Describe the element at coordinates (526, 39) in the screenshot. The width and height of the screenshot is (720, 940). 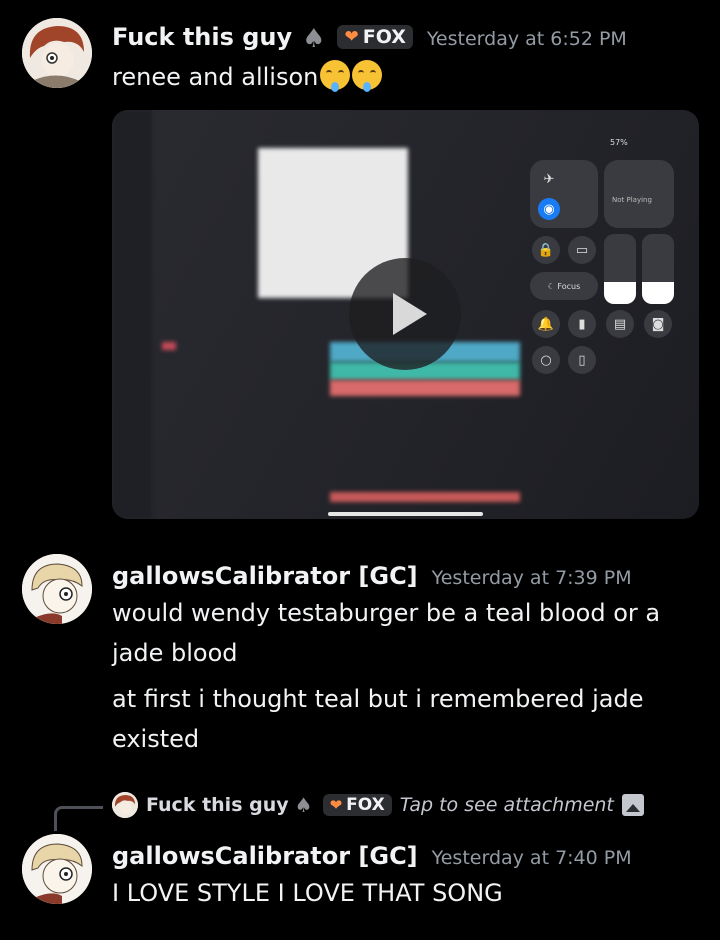
I see `timestamp: Yesterday at 6:52 PM` at that location.